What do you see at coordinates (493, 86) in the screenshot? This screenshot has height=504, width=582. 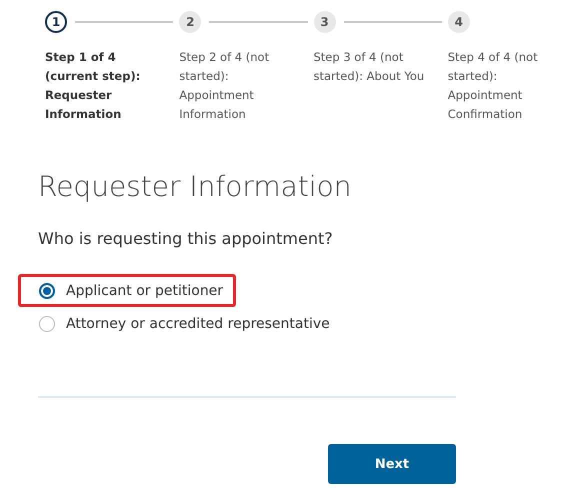 I see `step-label: Step 4 of 4 (not started): Appointment Confirmation` at bounding box center [493, 86].